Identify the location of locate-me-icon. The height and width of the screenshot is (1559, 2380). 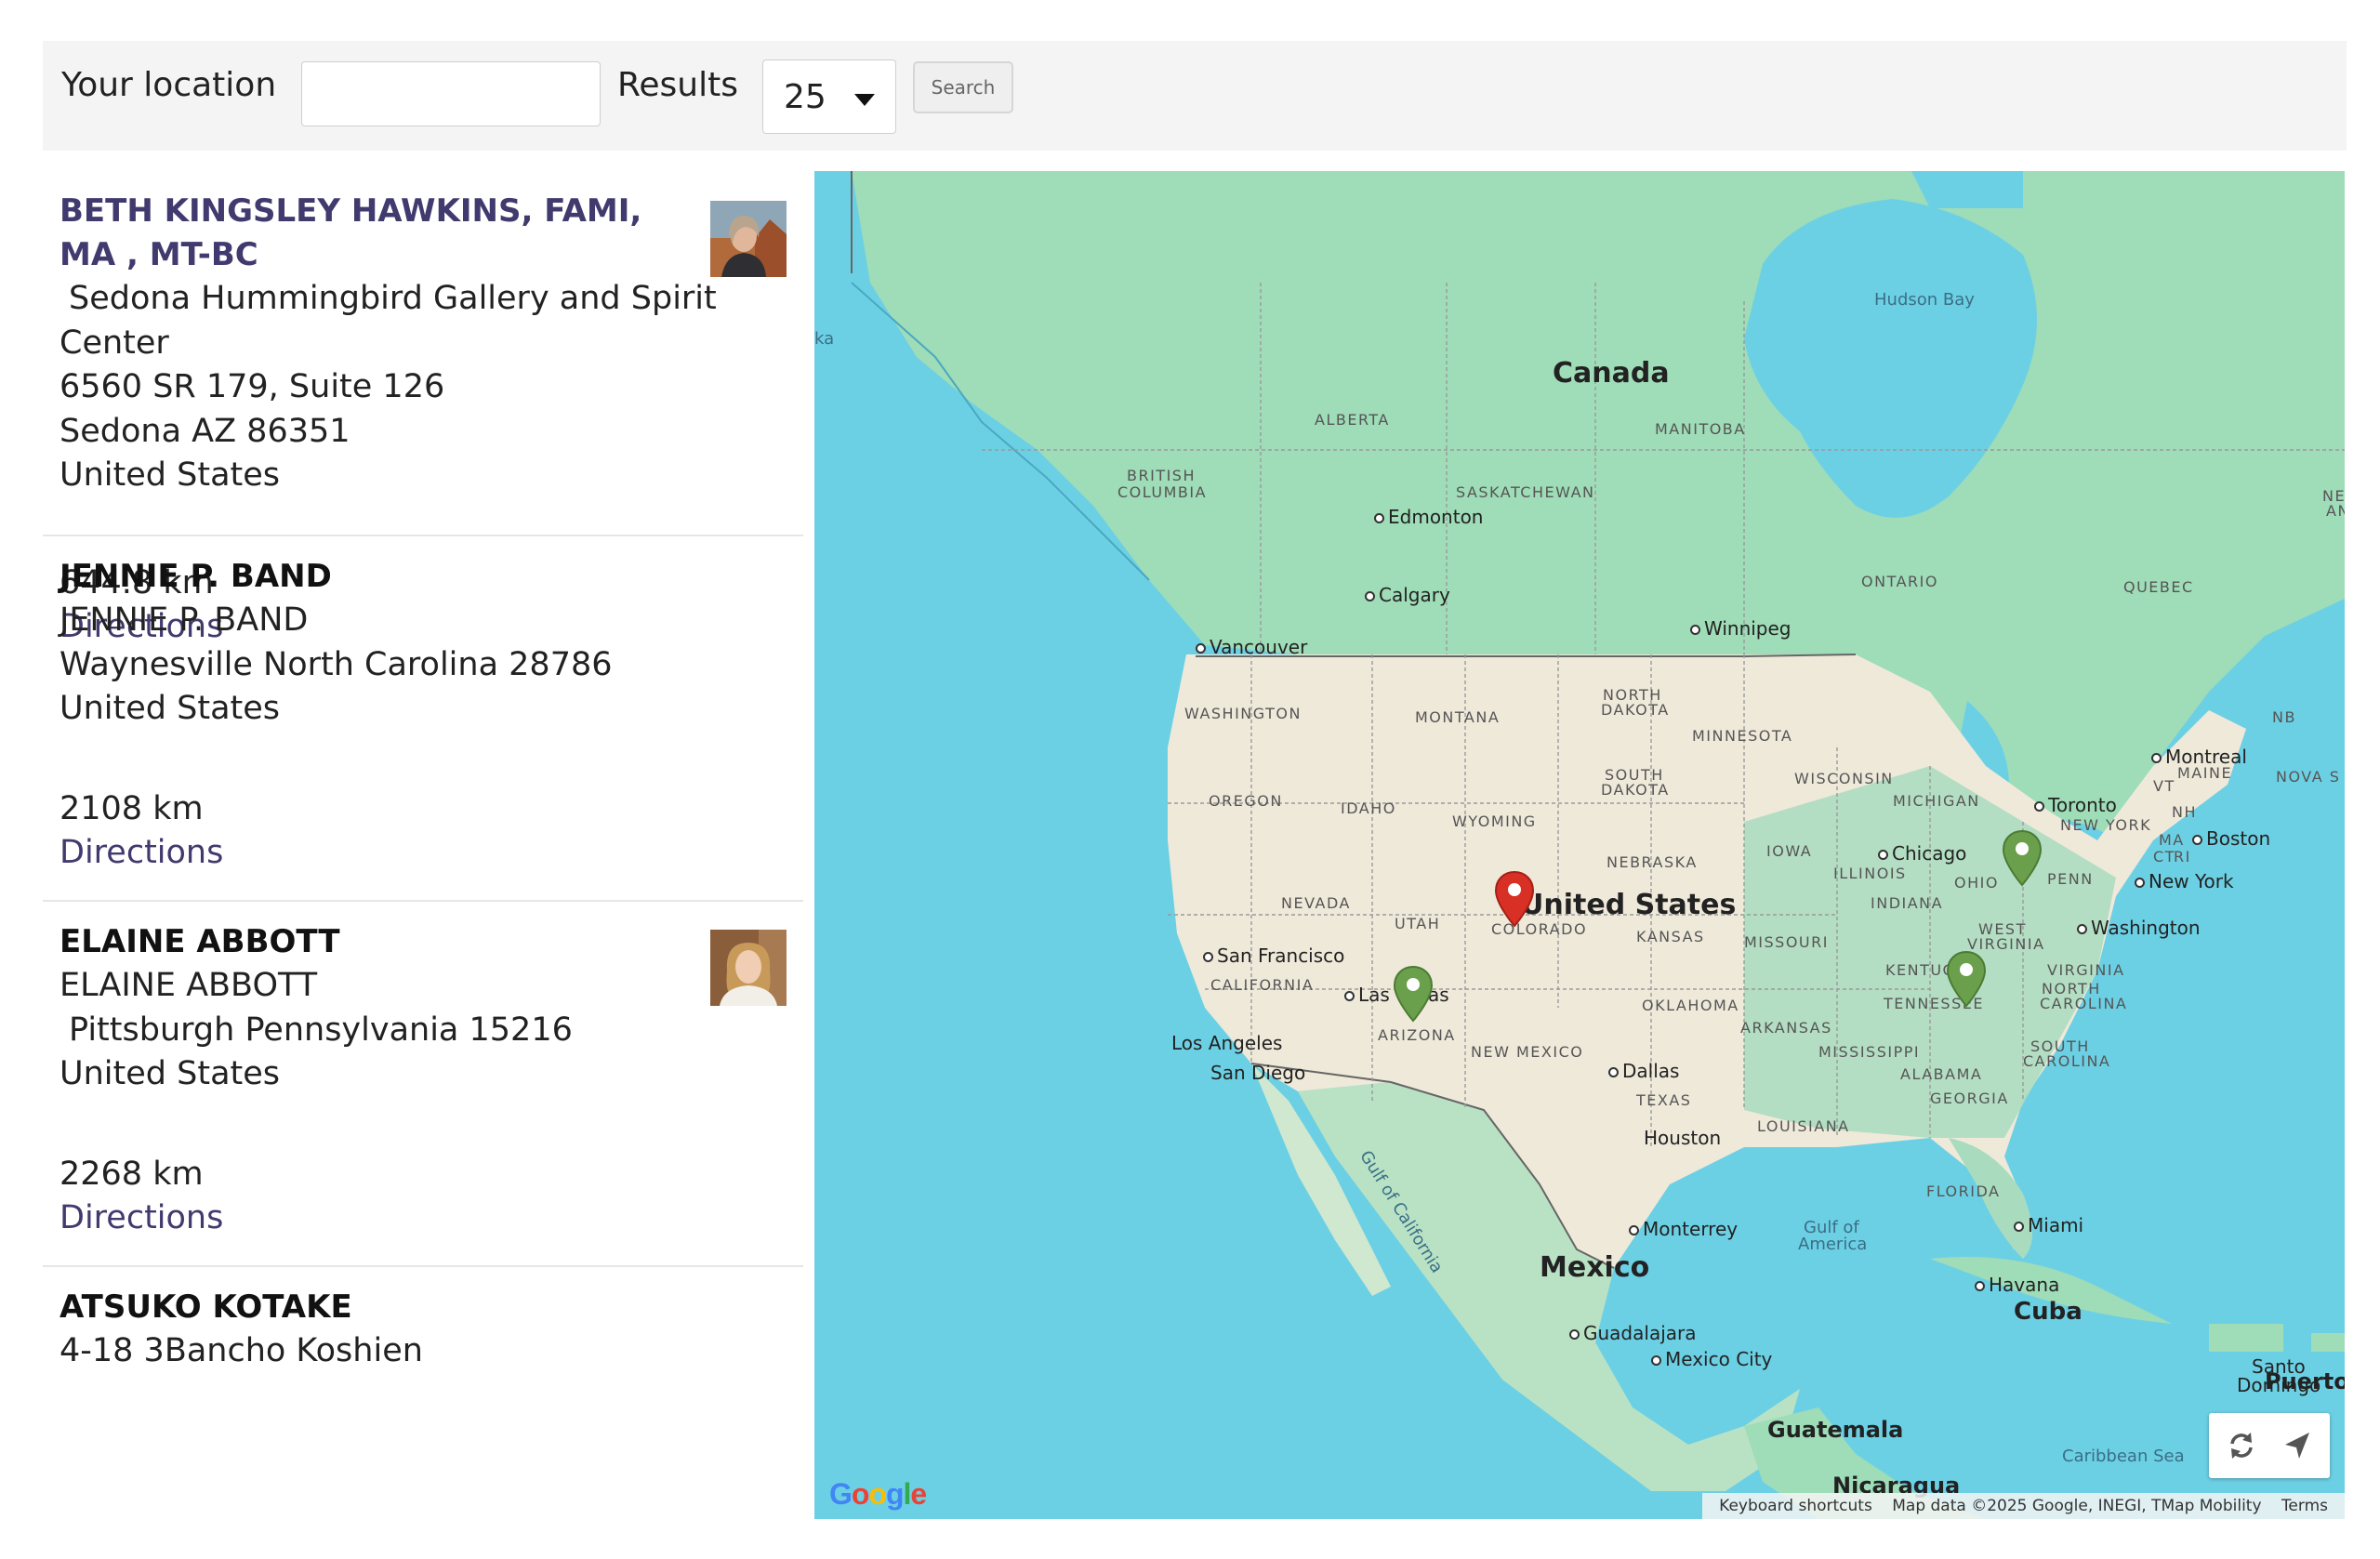
(2297, 1445).